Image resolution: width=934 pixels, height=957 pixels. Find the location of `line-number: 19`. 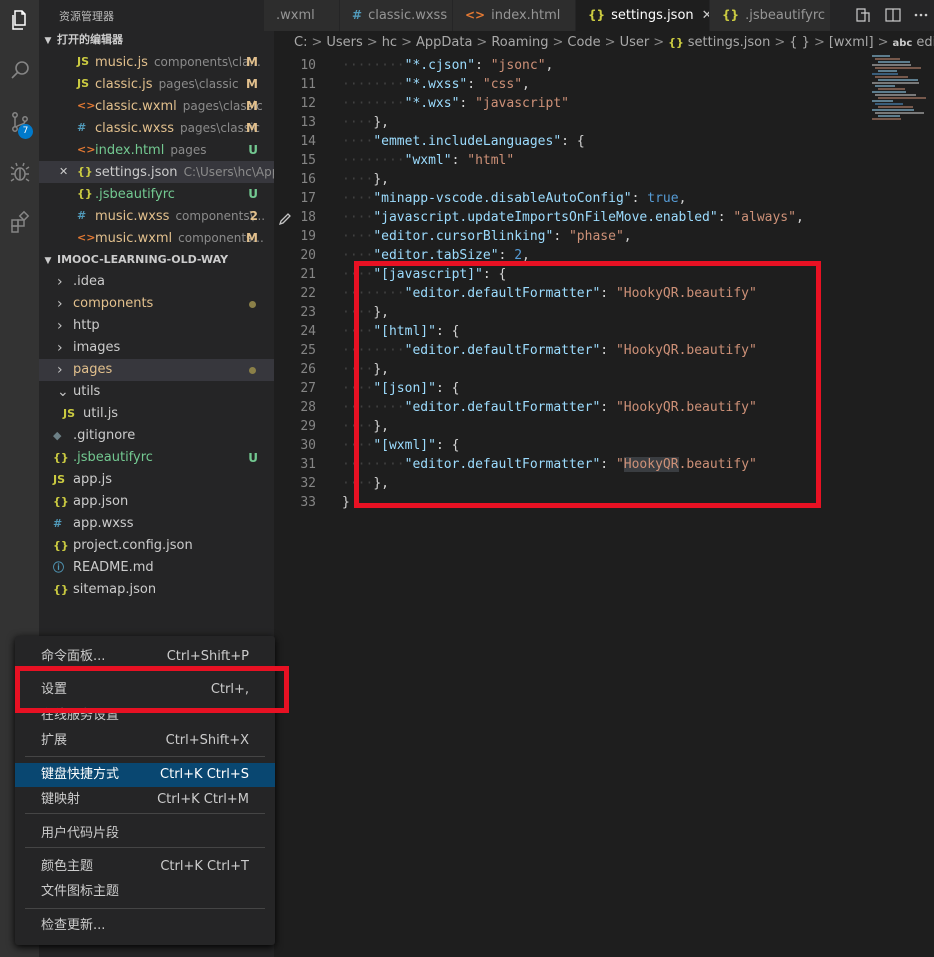

line-number: 19 is located at coordinates (308, 236).